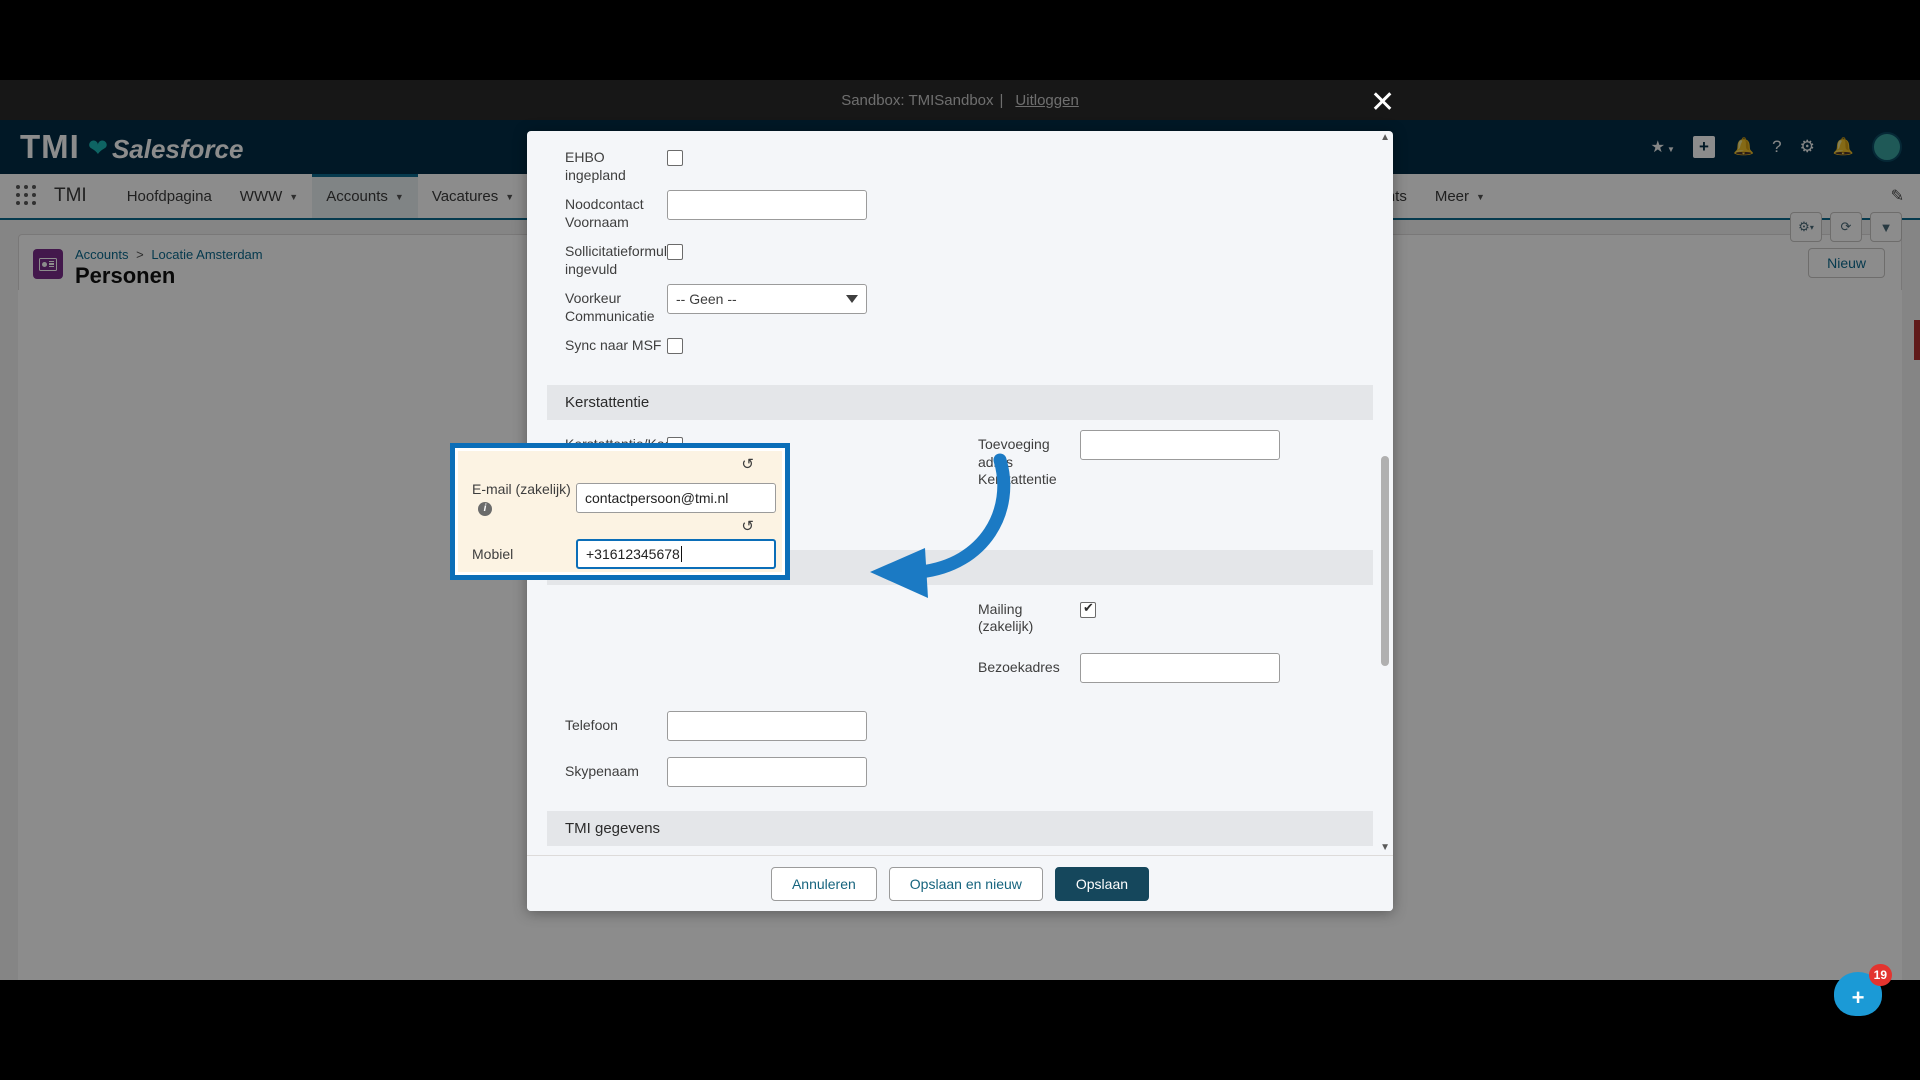  What do you see at coordinates (675, 346) in the screenshot?
I see `sync-naar-msf-checkbox` at bounding box center [675, 346].